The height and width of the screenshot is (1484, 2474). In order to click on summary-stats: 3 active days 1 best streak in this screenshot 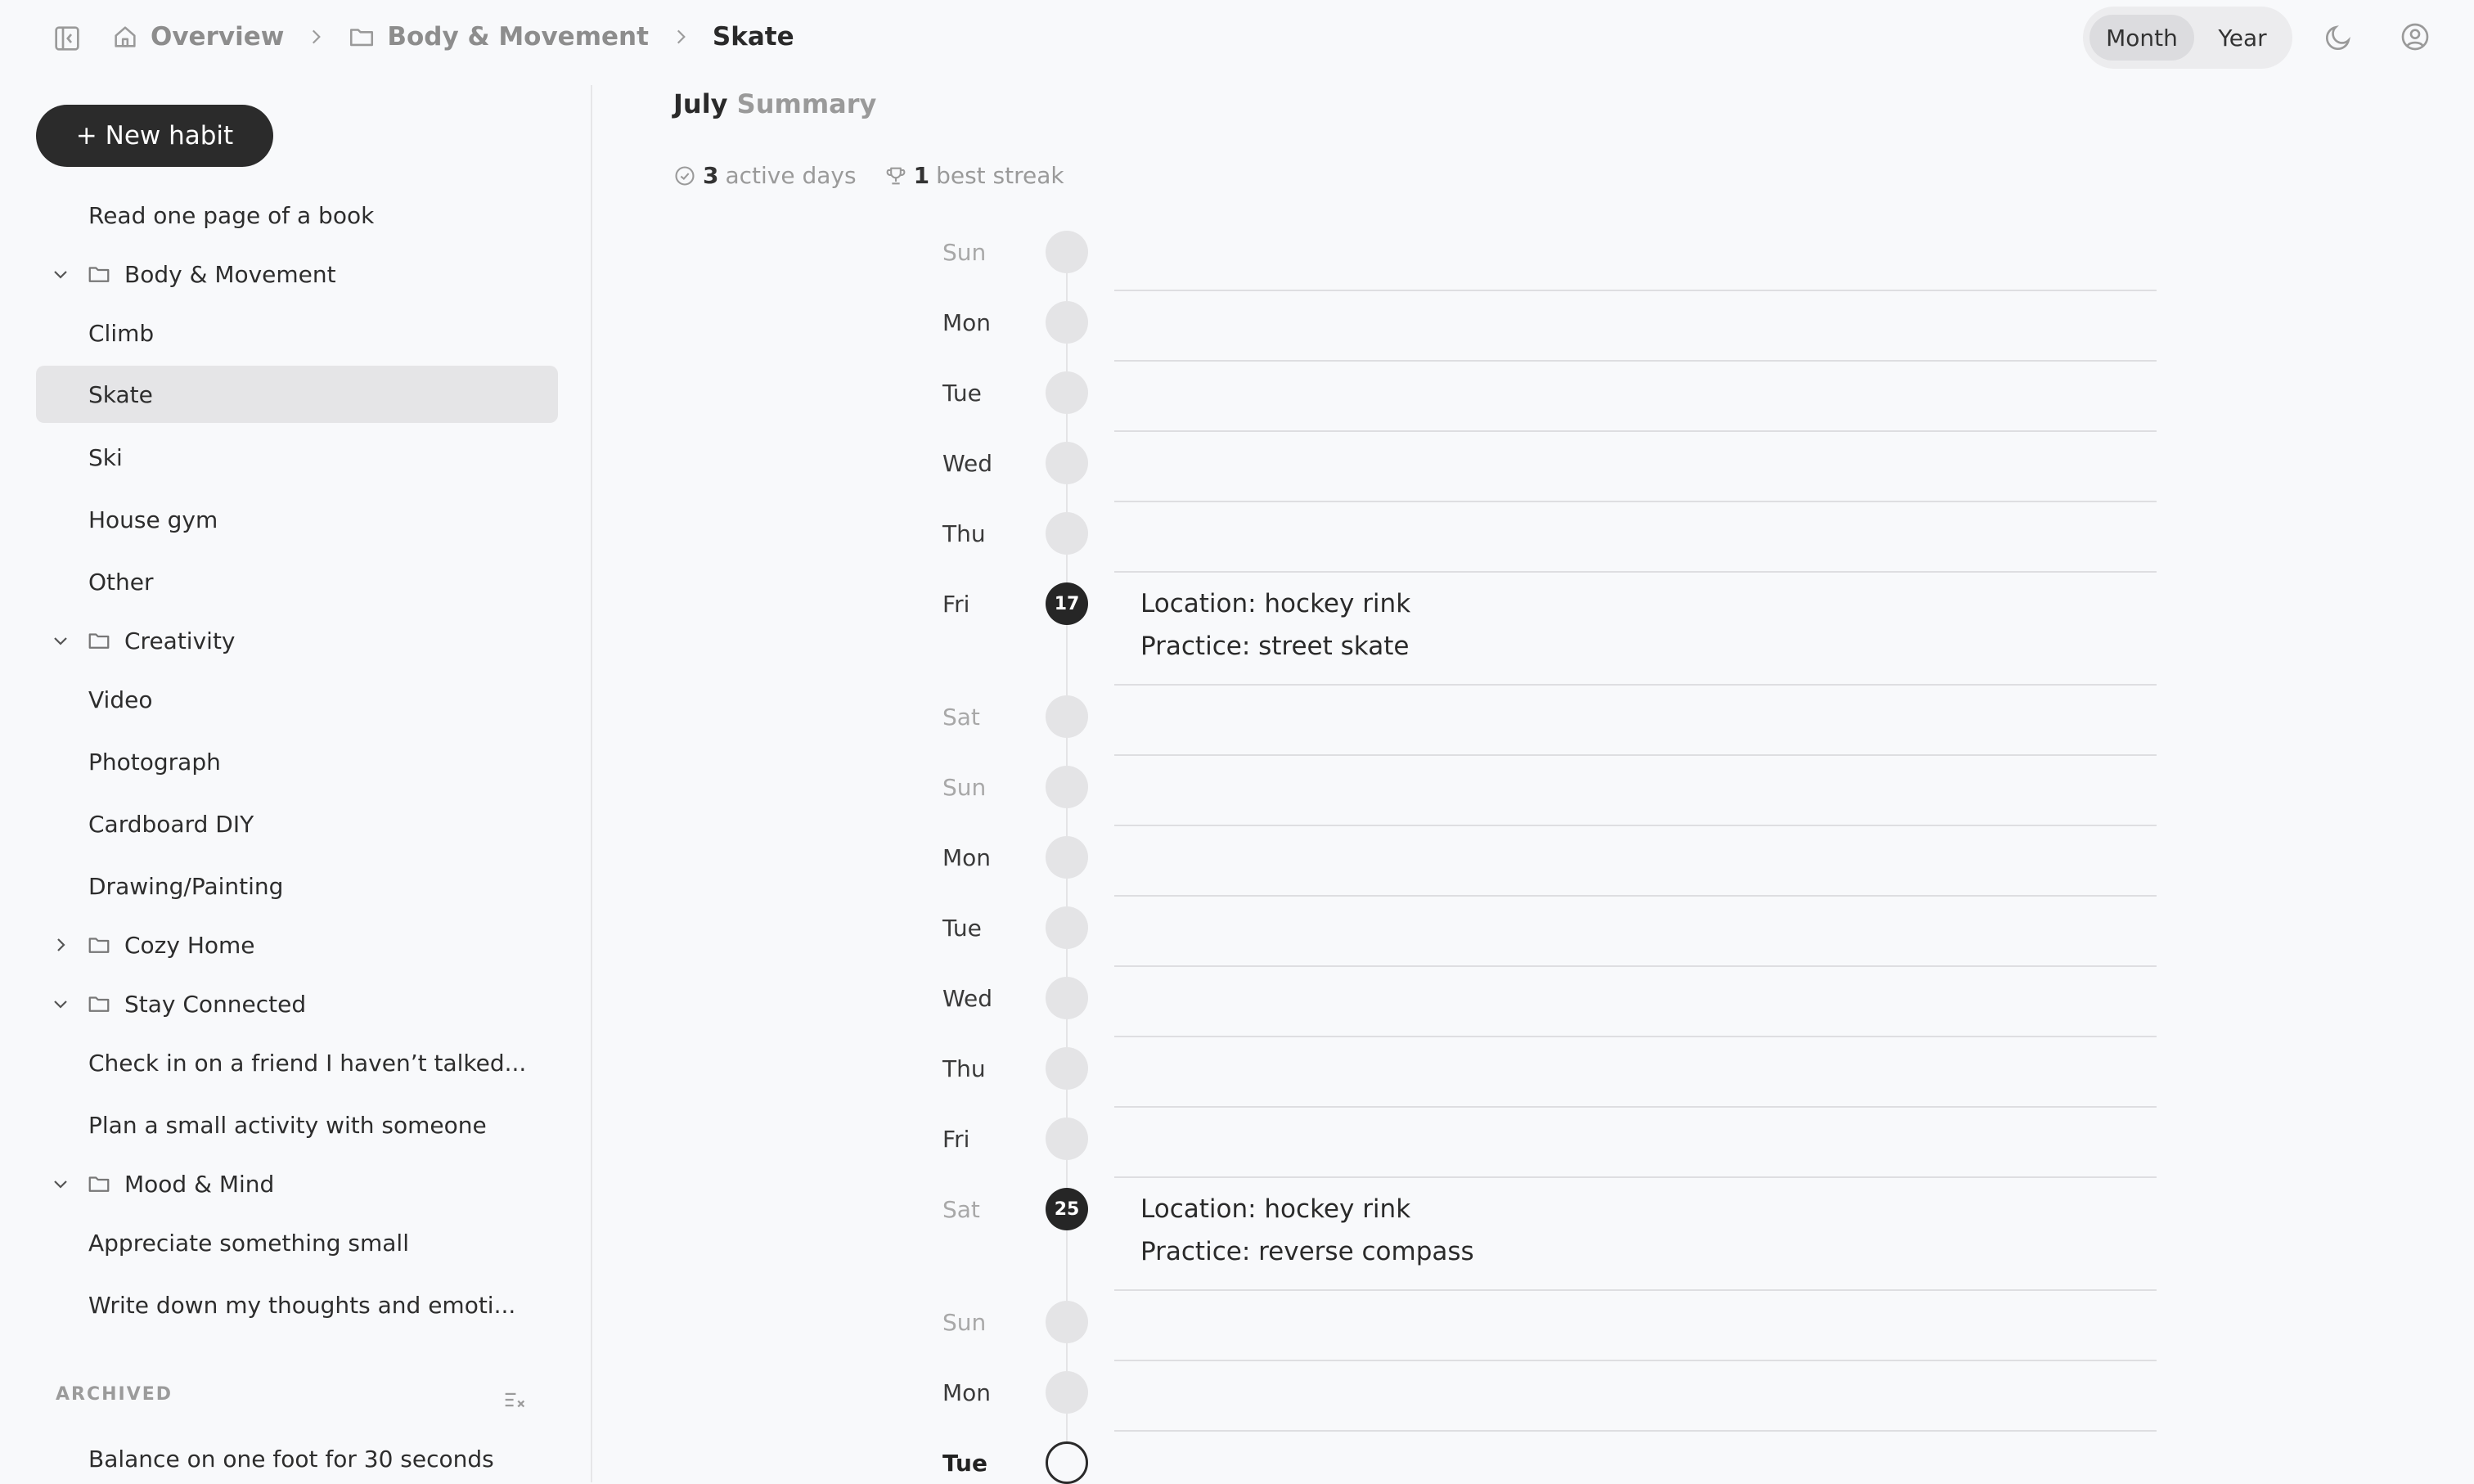, I will do `click(882, 175)`.